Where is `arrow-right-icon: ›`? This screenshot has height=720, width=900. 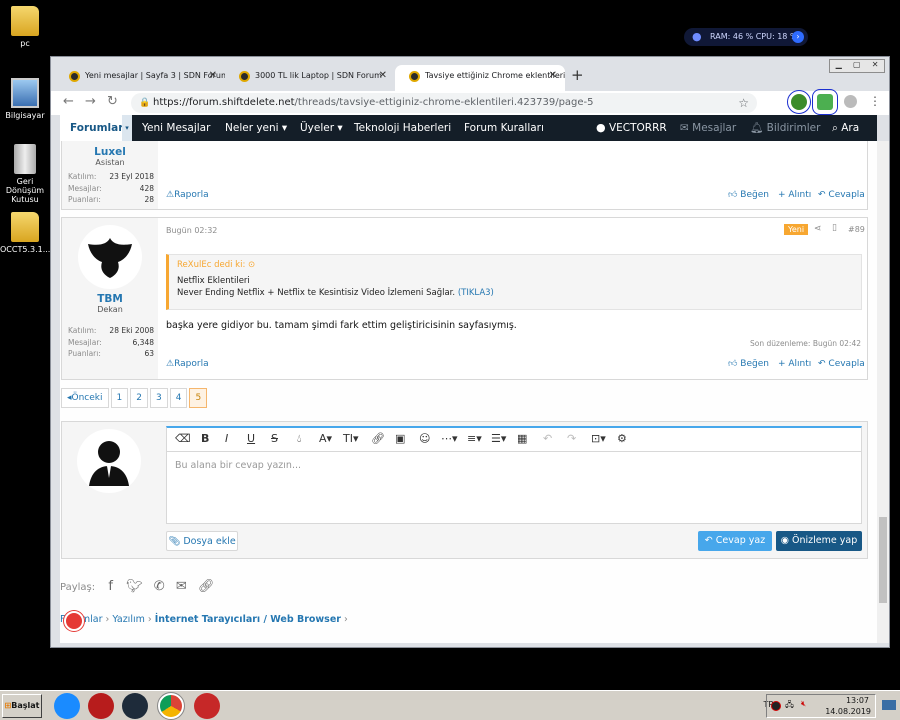 arrow-right-icon: › is located at coordinates (798, 37).